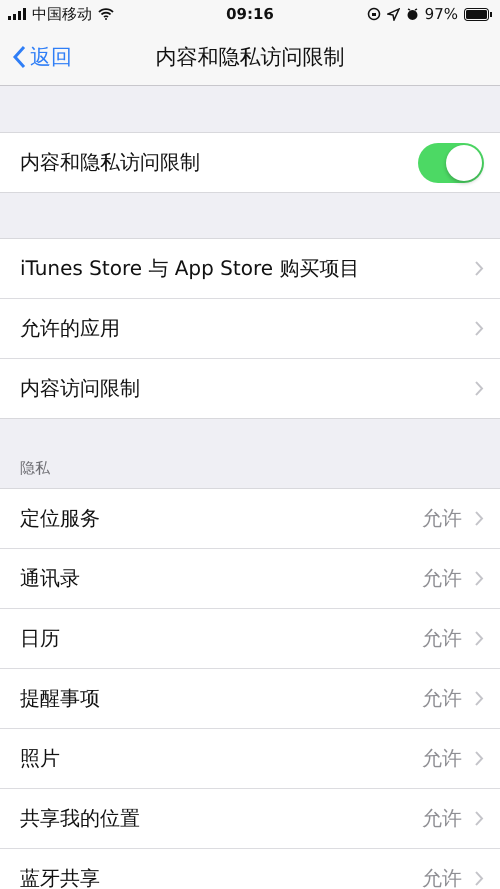  What do you see at coordinates (80, 388) in the screenshot?
I see `row-label: 内容访问限制` at bounding box center [80, 388].